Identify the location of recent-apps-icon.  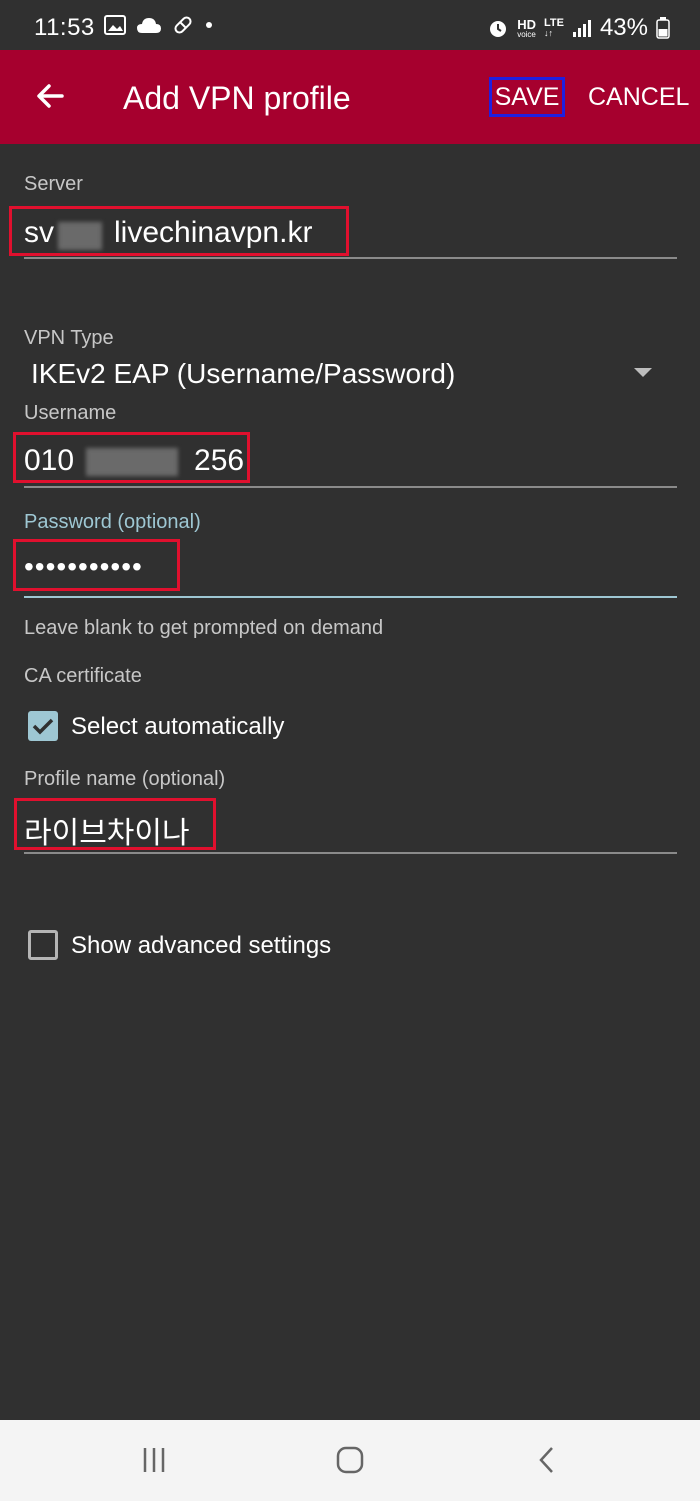
(154, 1460).